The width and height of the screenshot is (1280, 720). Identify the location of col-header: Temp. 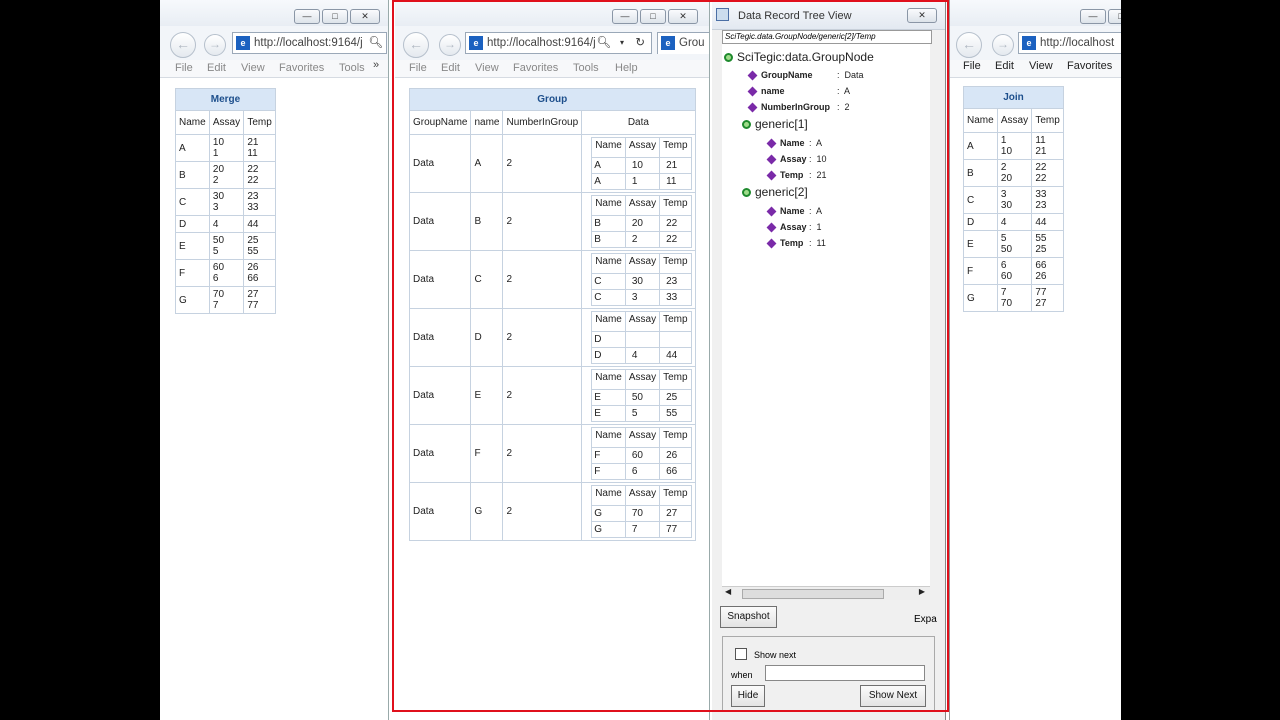
(1047, 120).